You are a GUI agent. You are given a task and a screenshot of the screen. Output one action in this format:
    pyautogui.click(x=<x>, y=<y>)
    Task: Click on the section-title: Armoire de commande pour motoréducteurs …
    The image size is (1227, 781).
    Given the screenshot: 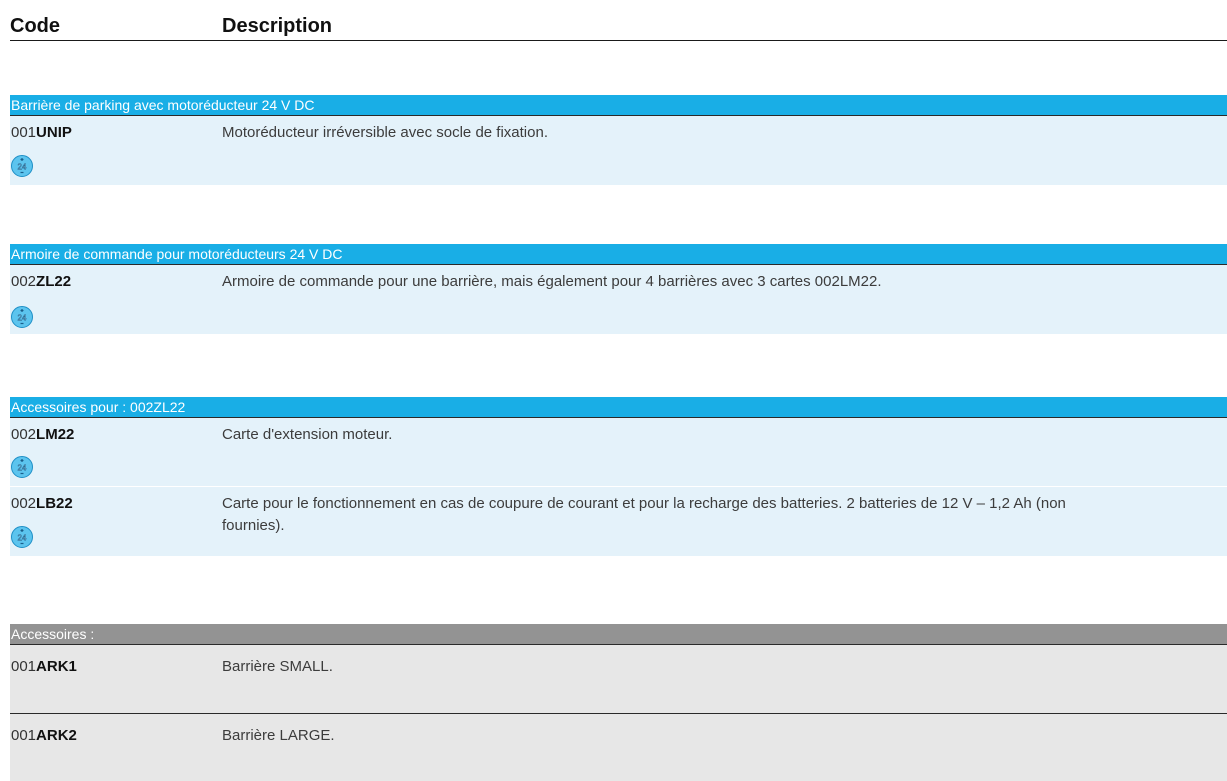 What is the action you would take?
    pyautogui.click(x=618, y=254)
    